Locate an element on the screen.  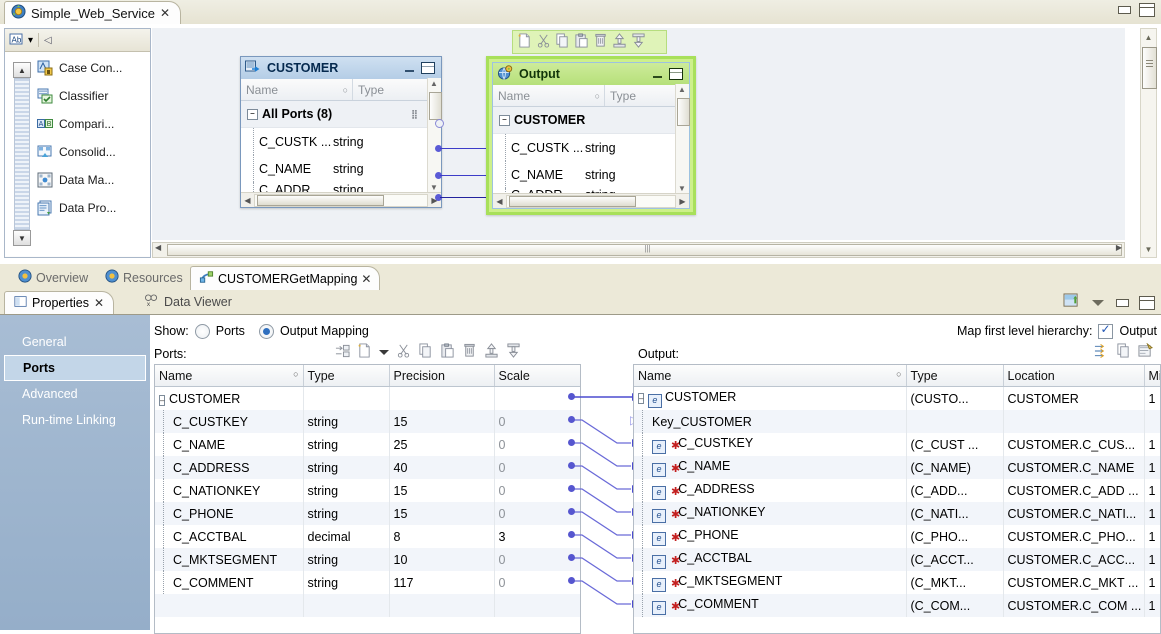
scroll-thumb: ||| is located at coordinates (644, 250).